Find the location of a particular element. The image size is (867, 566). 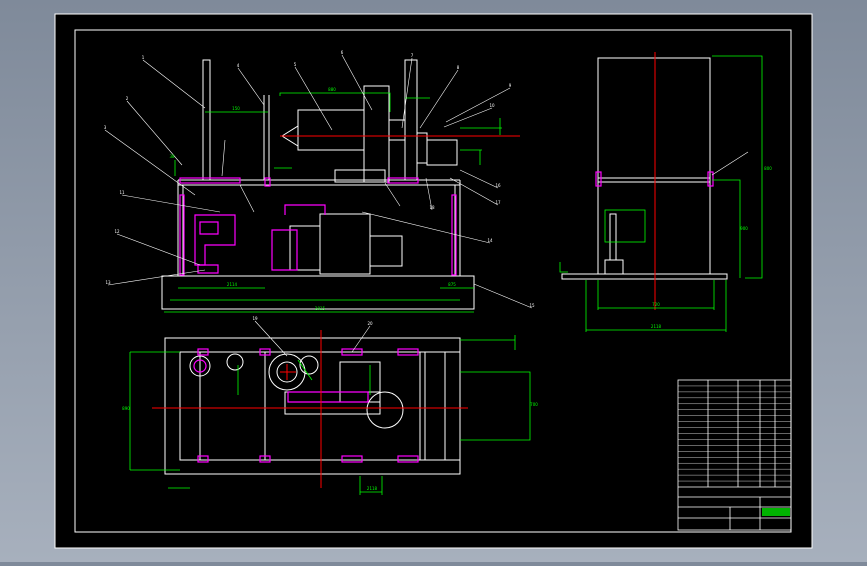

balloon-label: 10 is located at coordinates (492, 105).